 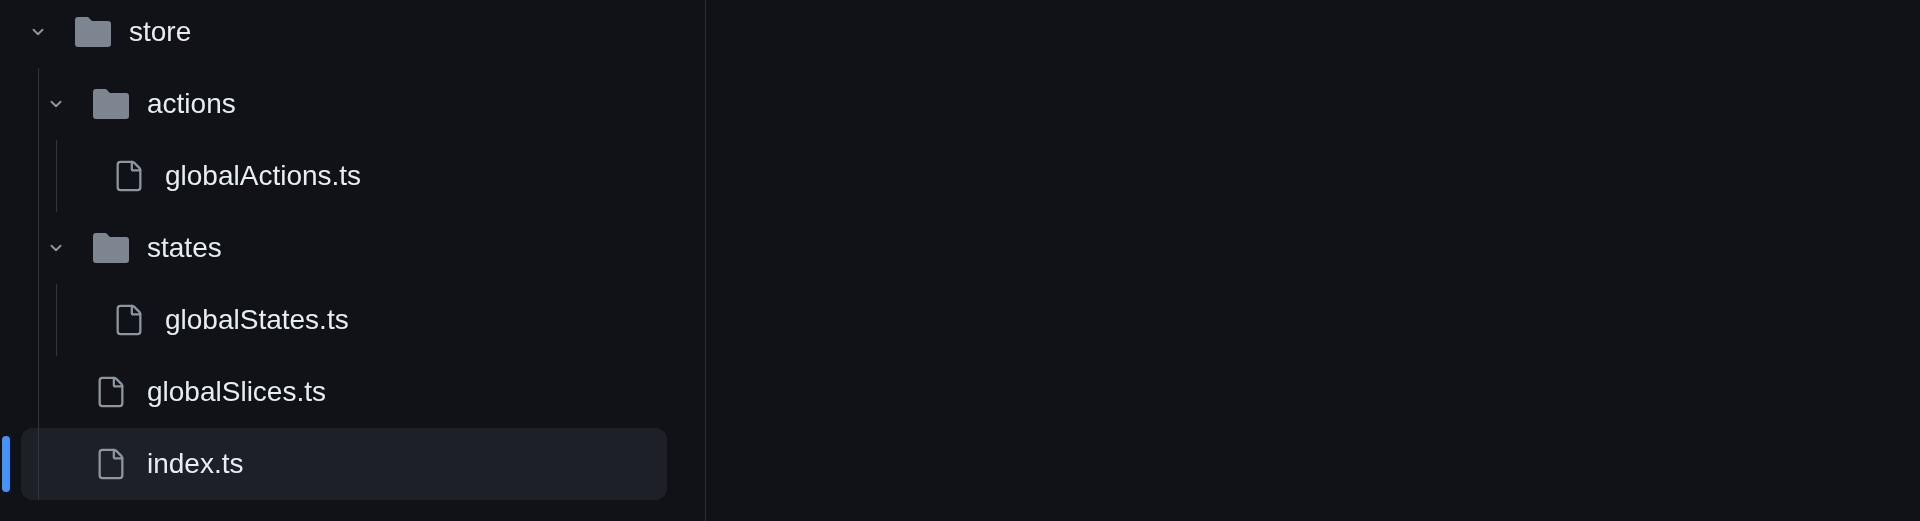 What do you see at coordinates (344, 176) in the screenshot?
I see `file-row: globalActions.ts` at bounding box center [344, 176].